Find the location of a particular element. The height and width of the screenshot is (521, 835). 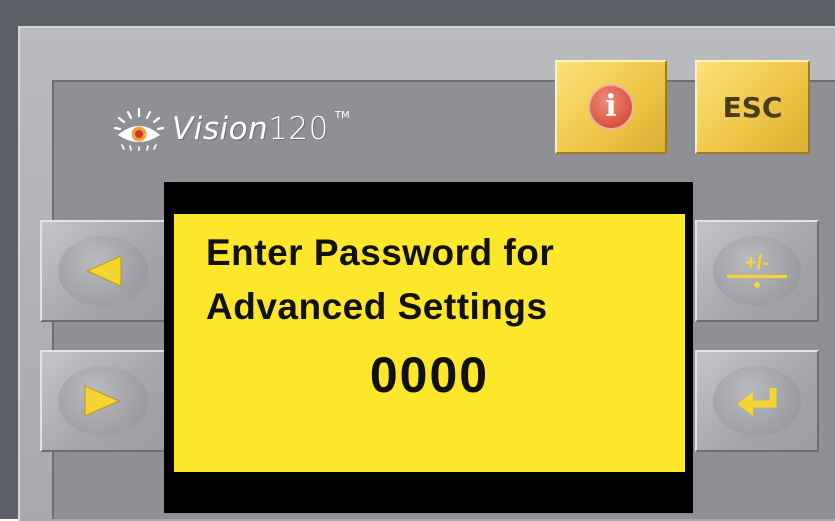

right-arrow-icon is located at coordinates (102, 401).